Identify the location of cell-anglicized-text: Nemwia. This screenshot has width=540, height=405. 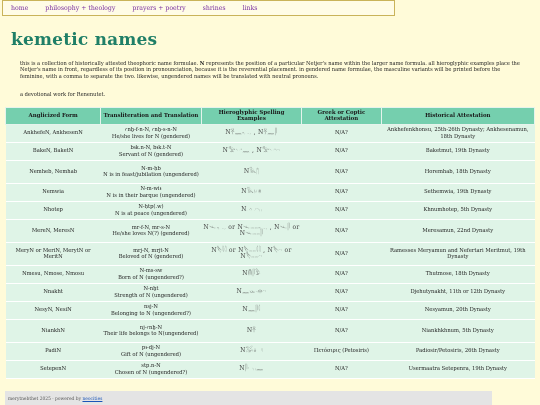
(53, 192).